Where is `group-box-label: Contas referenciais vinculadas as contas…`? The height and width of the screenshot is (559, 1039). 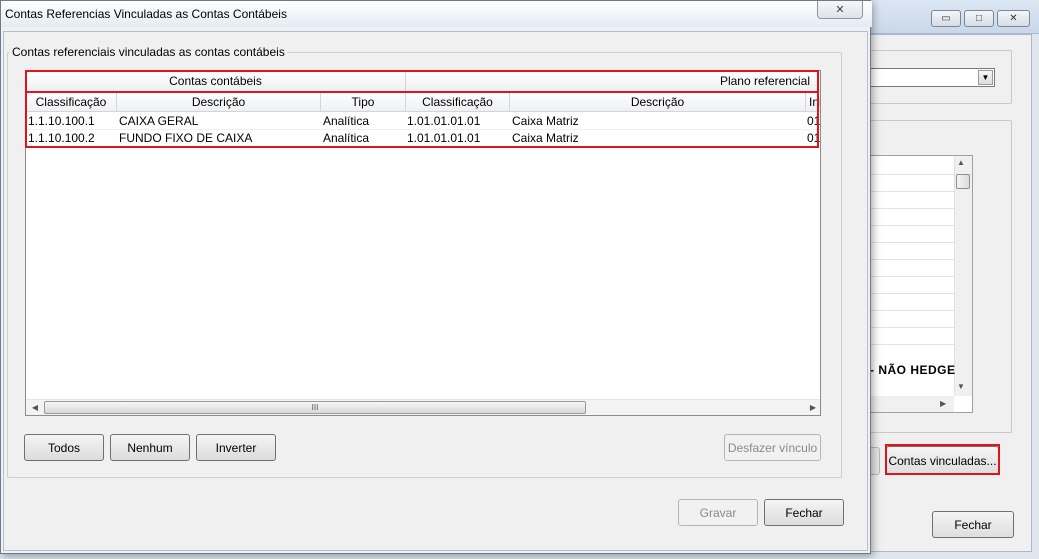
group-box-label: Contas referenciais vinculadas as contas… is located at coordinates (148, 52).